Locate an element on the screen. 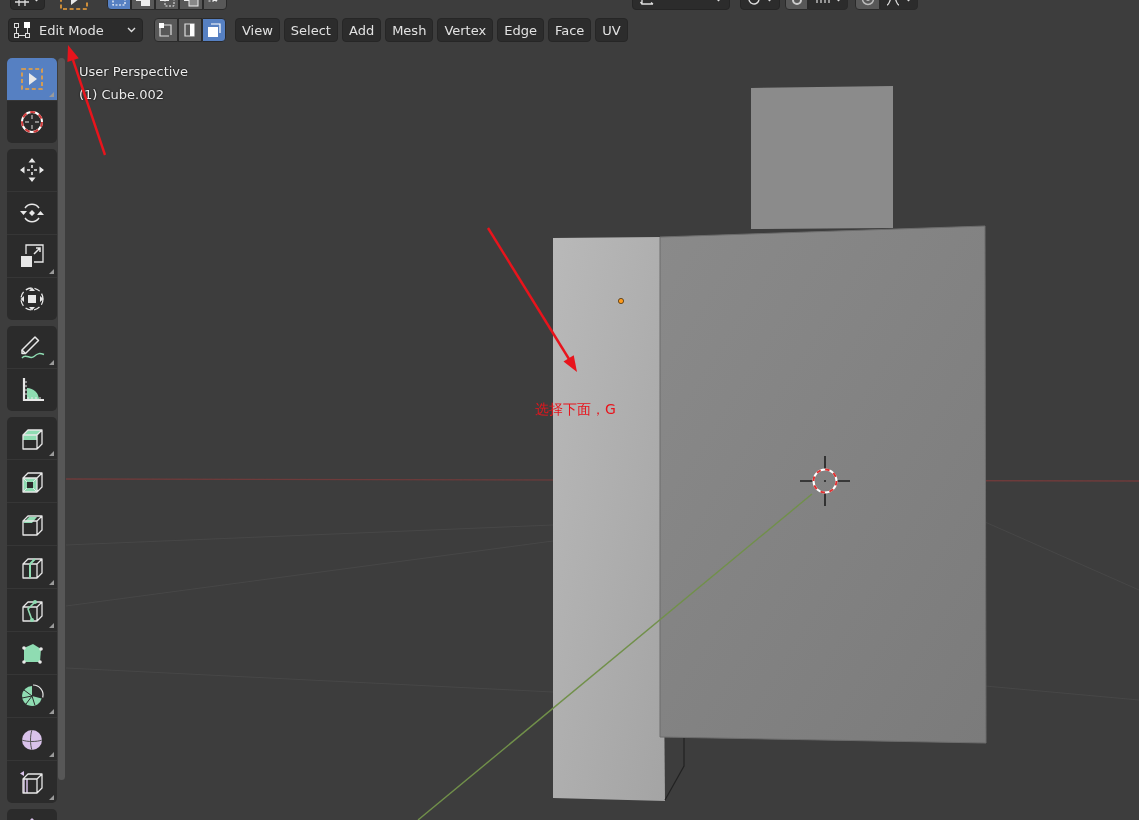 This screenshot has width=1139, height=820. toolbar-scrollbar is located at coordinates (61, 419).